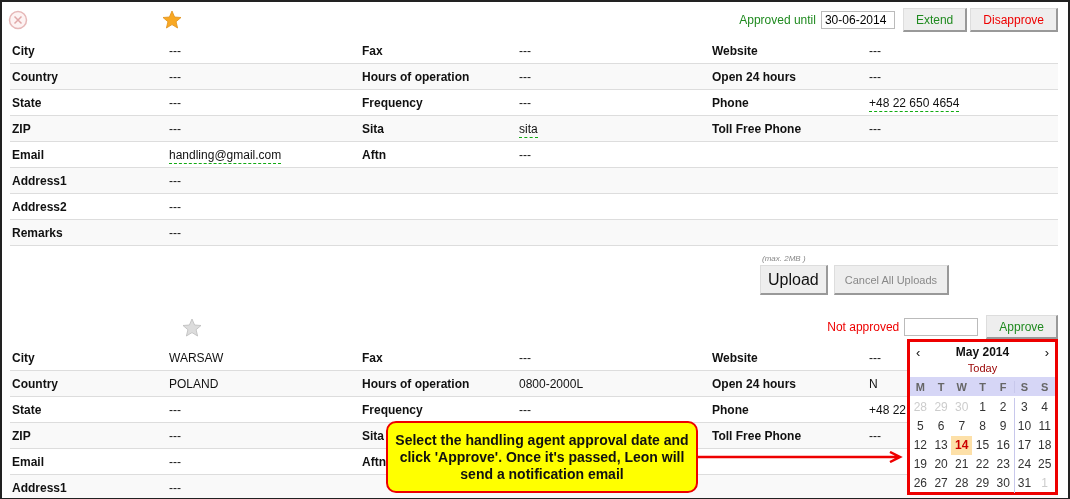 This screenshot has height=499, width=1070. I want to click on calendar-day: 29, so click(982, 483).